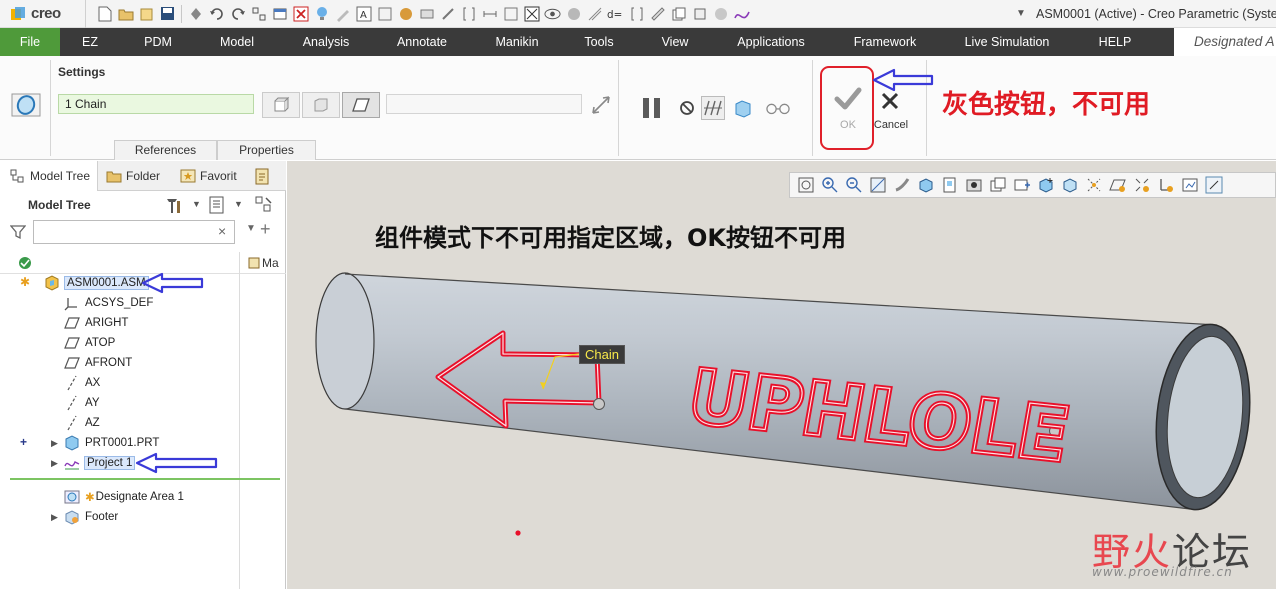 The width and height of the screenshot is (1276, 589). Describe the element at coordinates (885, 42) in the screenshot. I see `menu-framework: Framework` at that location.